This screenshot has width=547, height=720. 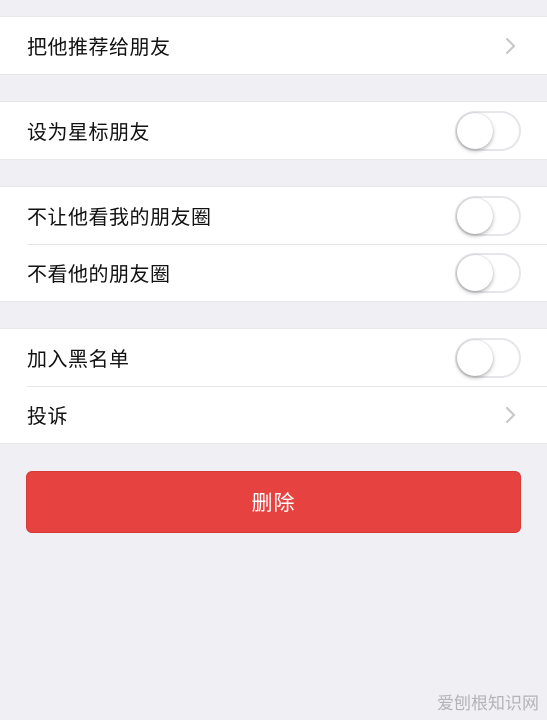 I want to click on recommend-to-friend-cell: 把他推荐给朋友, so click(x=273, y=45).